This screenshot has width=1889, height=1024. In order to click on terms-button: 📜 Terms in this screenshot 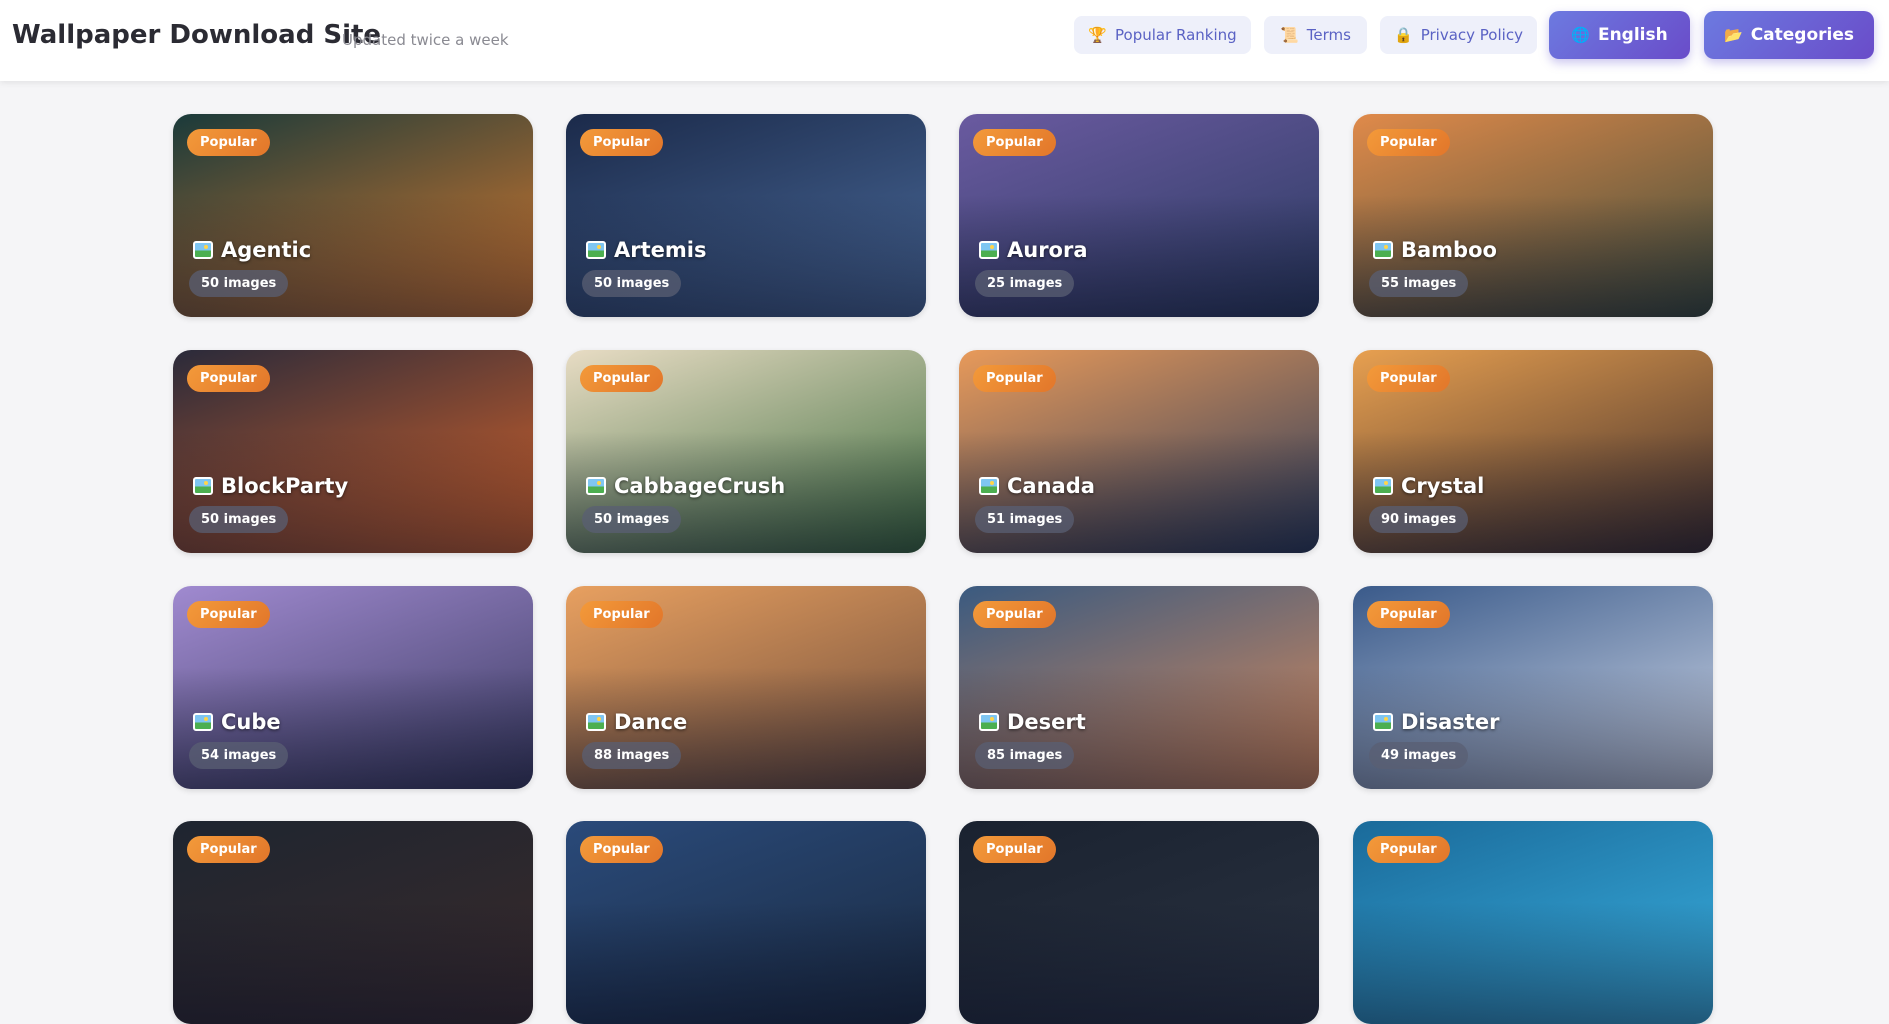, I will do `click(1315, 35)`.